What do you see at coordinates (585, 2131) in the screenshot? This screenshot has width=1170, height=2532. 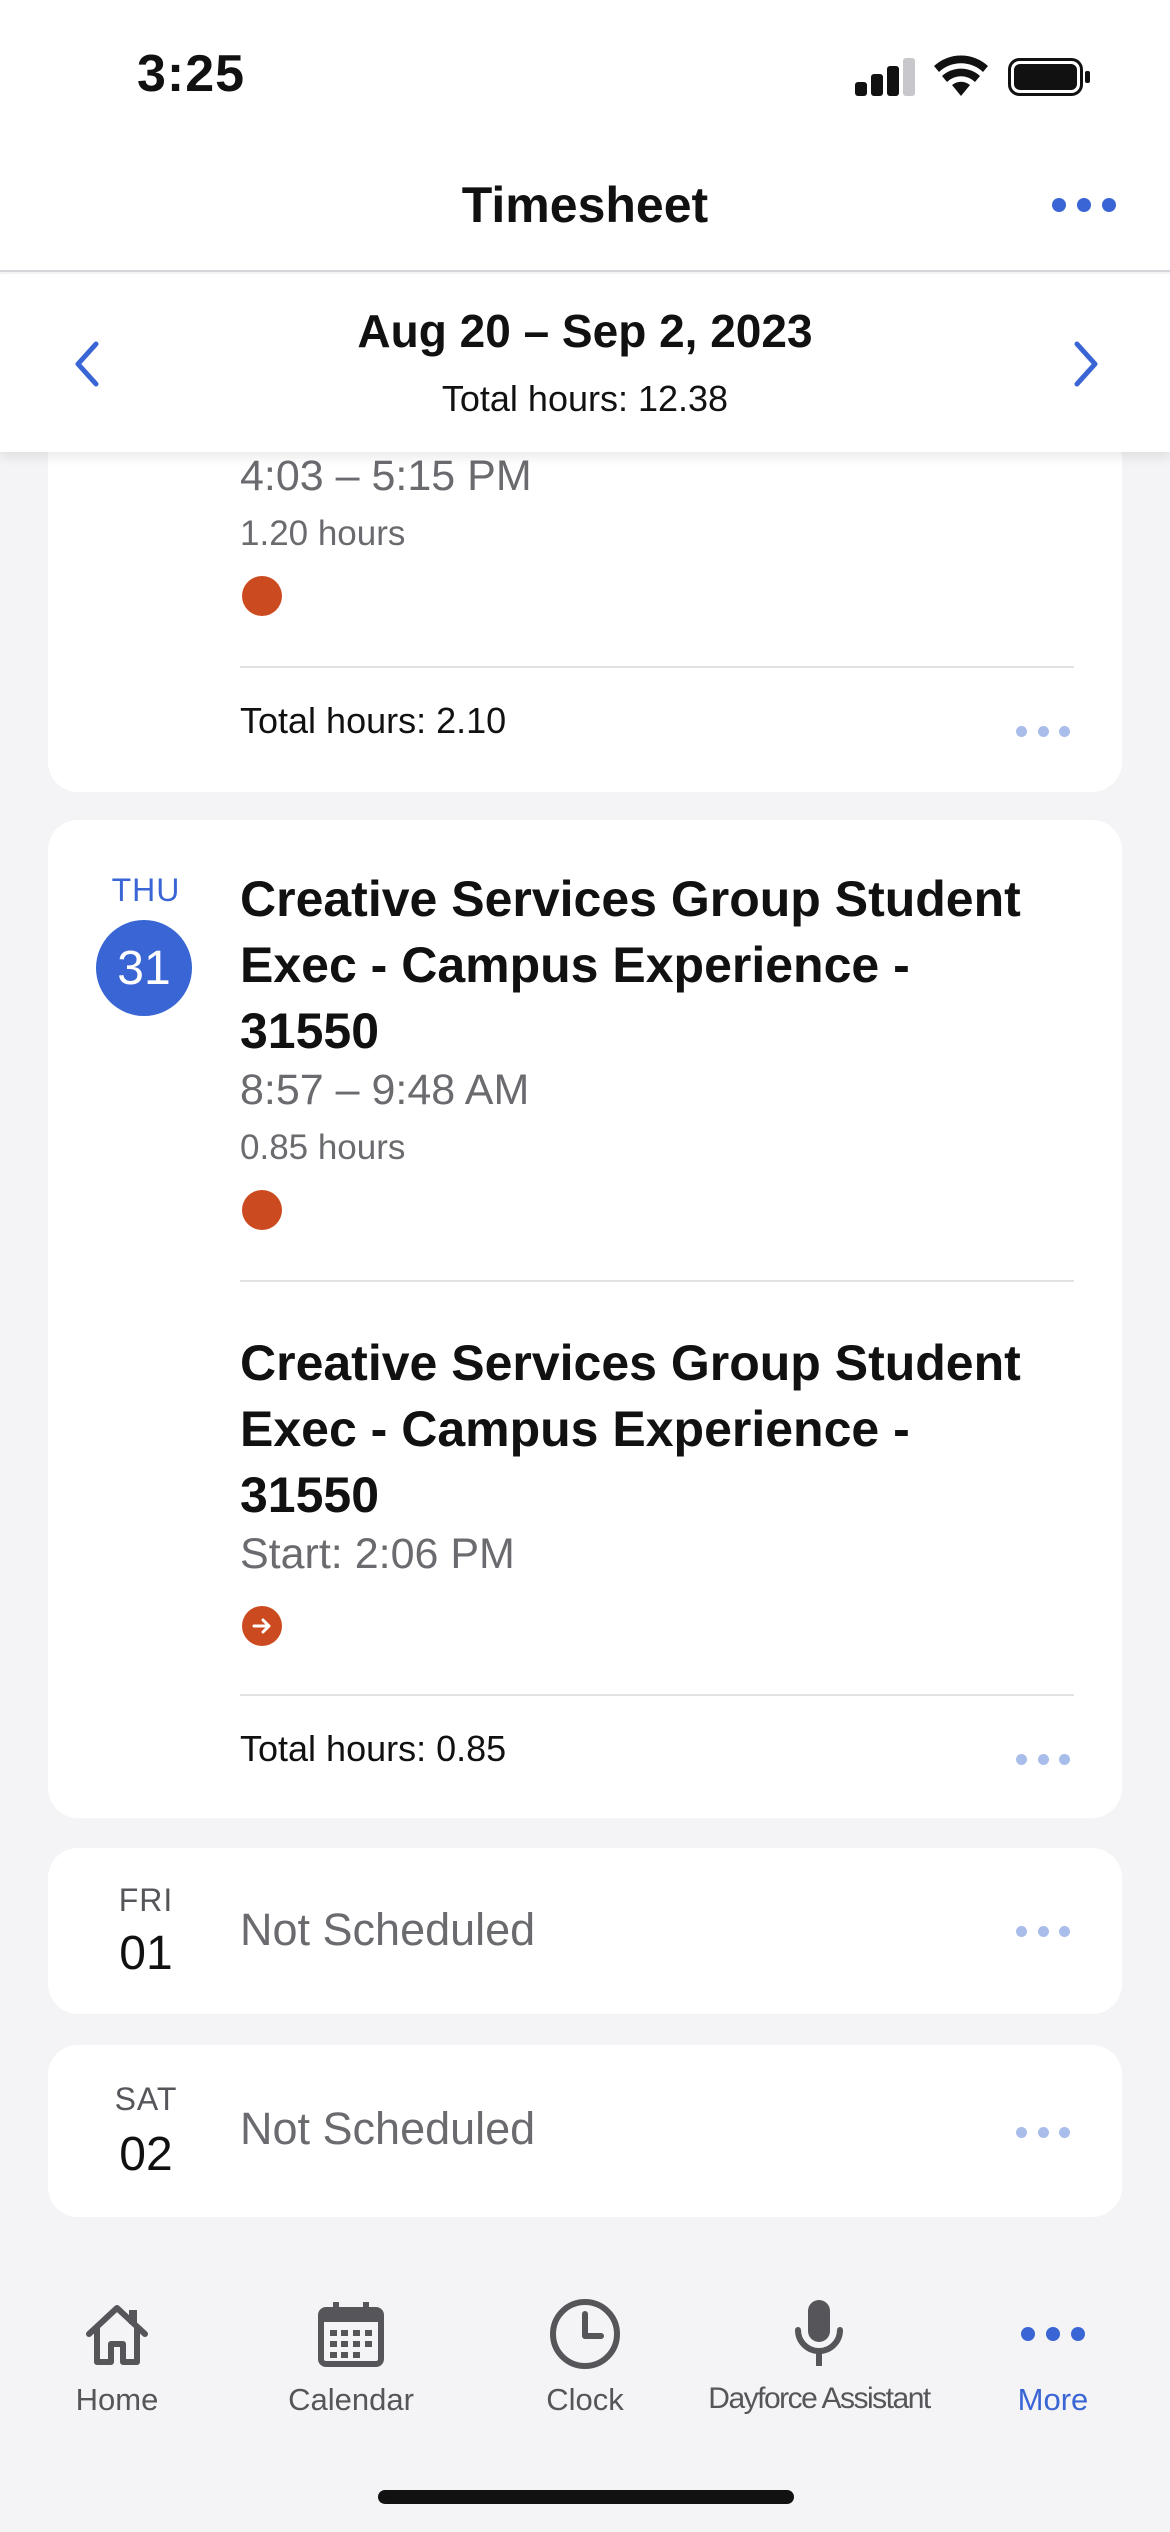 I see `day-card-saturday: SAT 02 Not Scheduled` at bounding box center [585, 2131].